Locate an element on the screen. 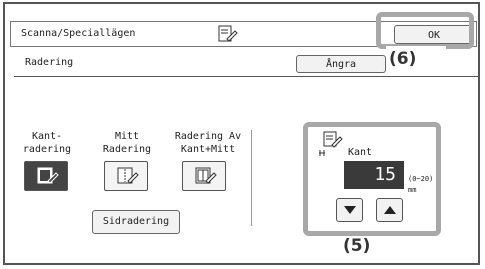  ok-callout-frame is located at coordinates (425, 30).